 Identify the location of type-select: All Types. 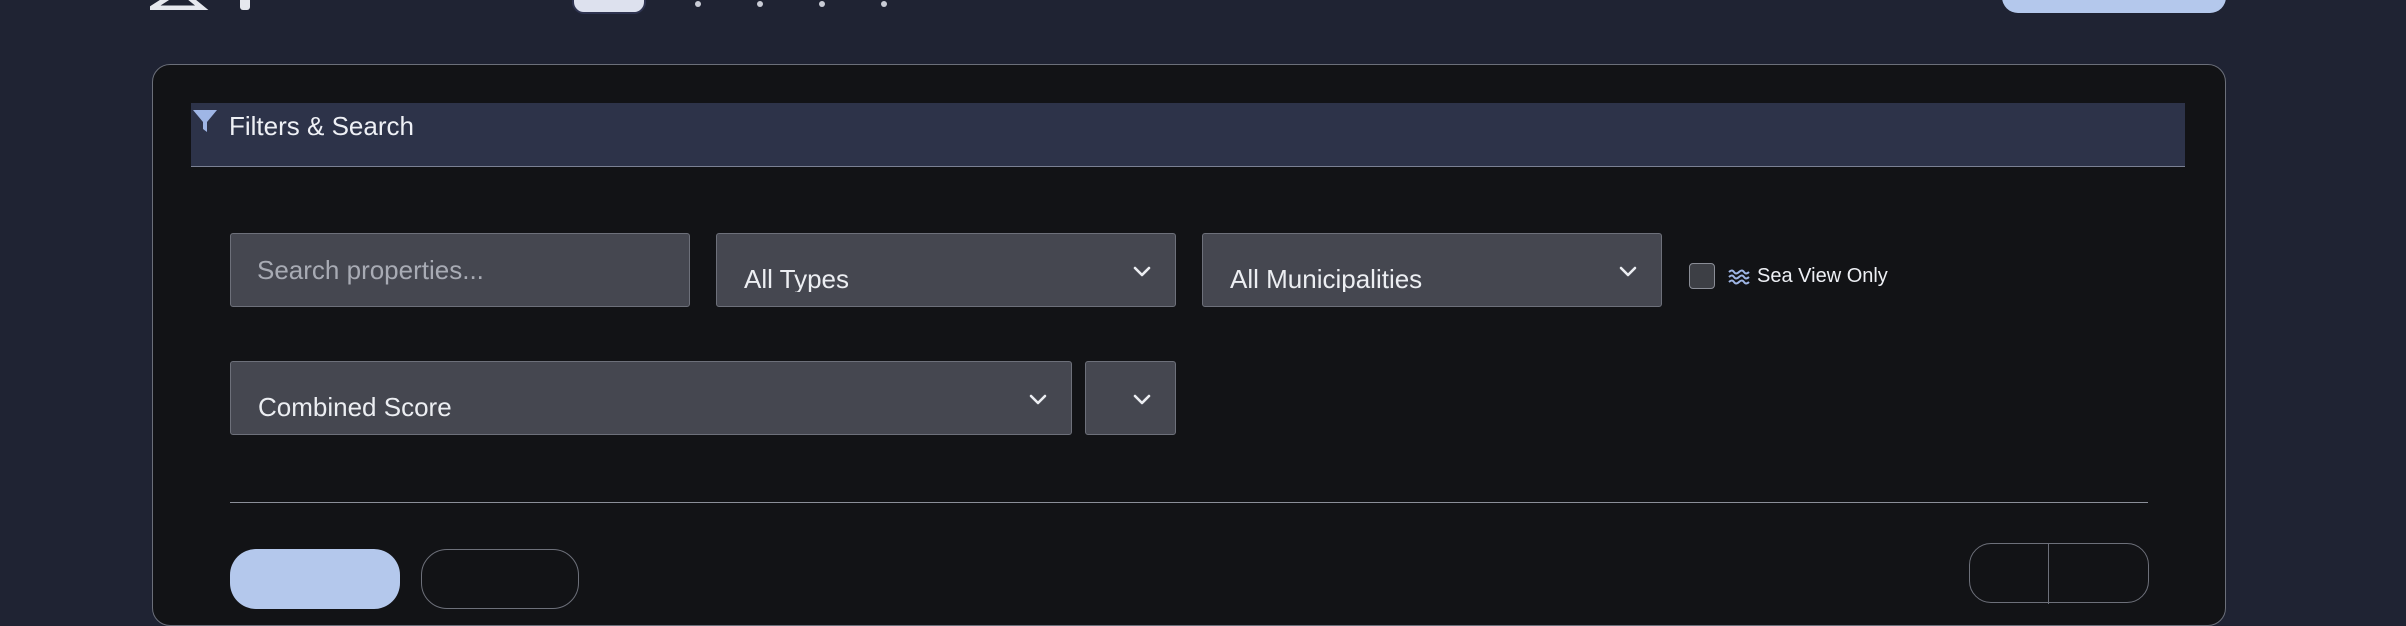
(946, 270).